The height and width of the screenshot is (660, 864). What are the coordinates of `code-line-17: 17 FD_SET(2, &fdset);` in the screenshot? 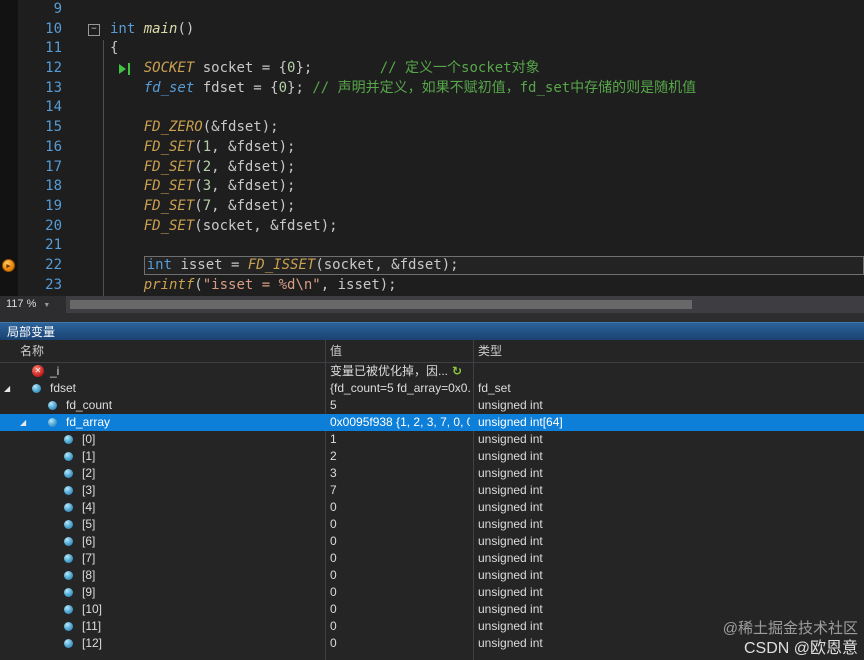 It's located at (432, 168).